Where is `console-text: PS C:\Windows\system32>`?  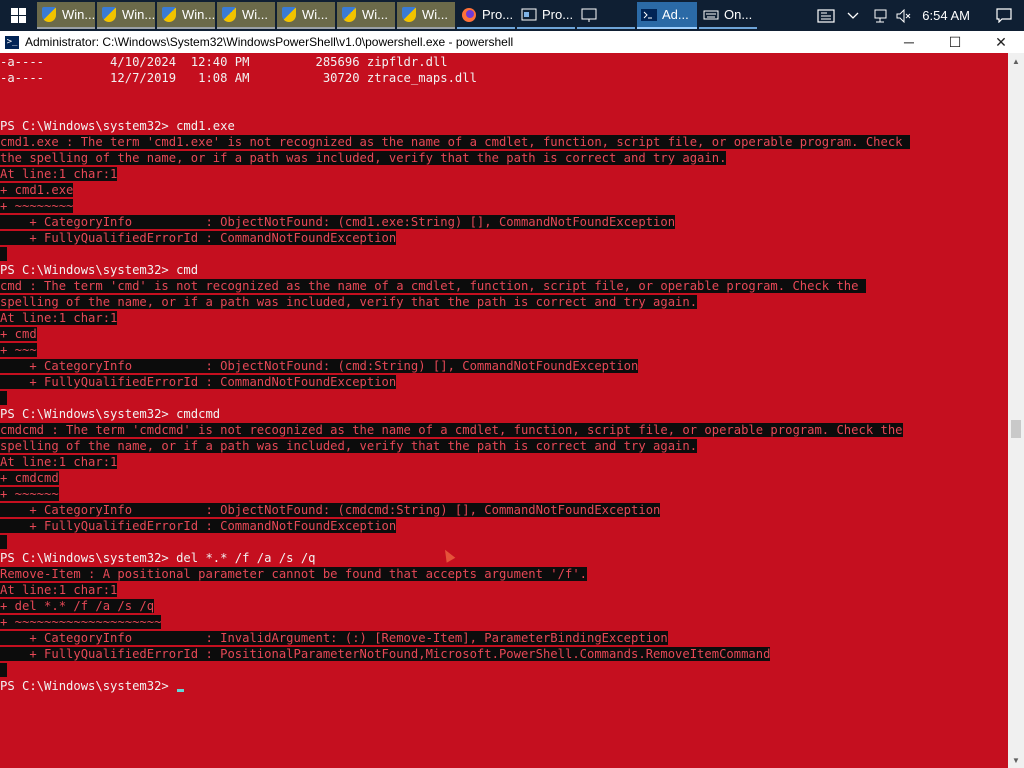
console-text: PS C:\Windows\system32> is located at coordinates (88, 686).